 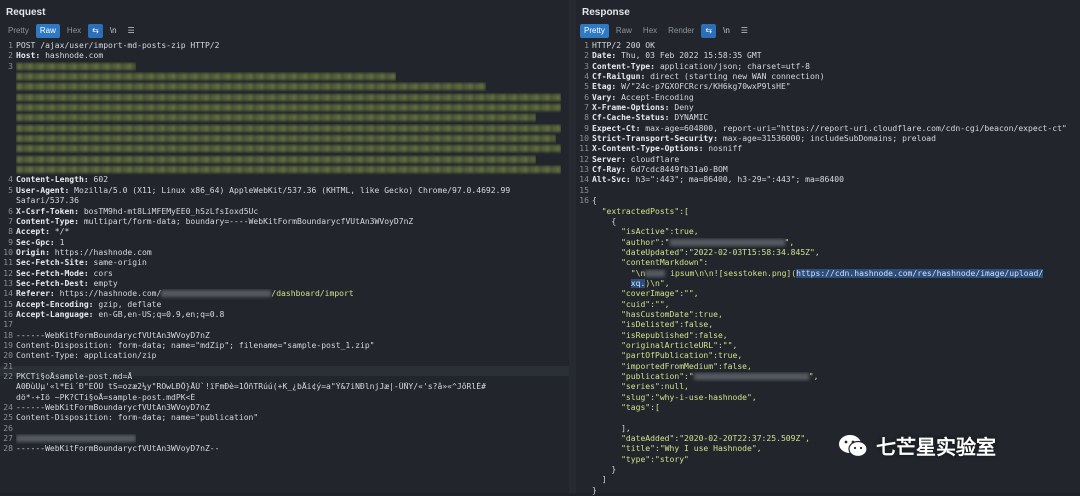 I want to click on line-number: 10, so click(x=8, y=253).